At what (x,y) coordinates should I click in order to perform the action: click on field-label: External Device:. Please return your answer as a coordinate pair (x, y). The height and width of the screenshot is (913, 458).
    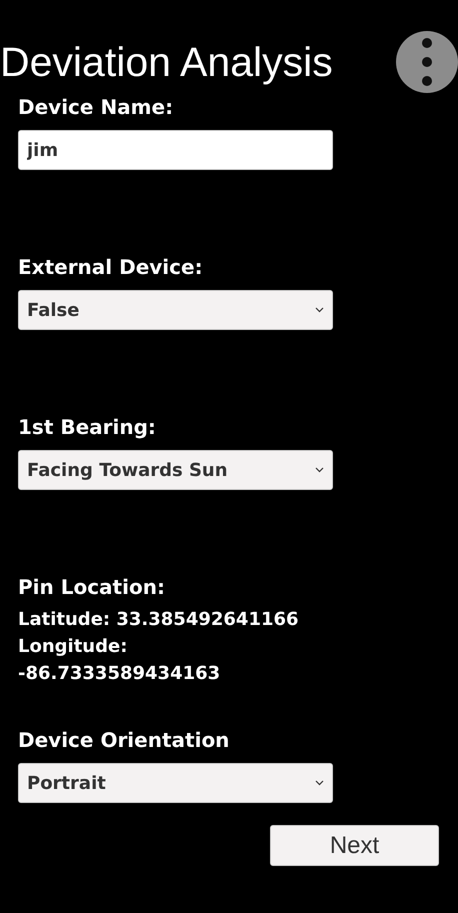
    Looking at the image, I should click on (111, 267).